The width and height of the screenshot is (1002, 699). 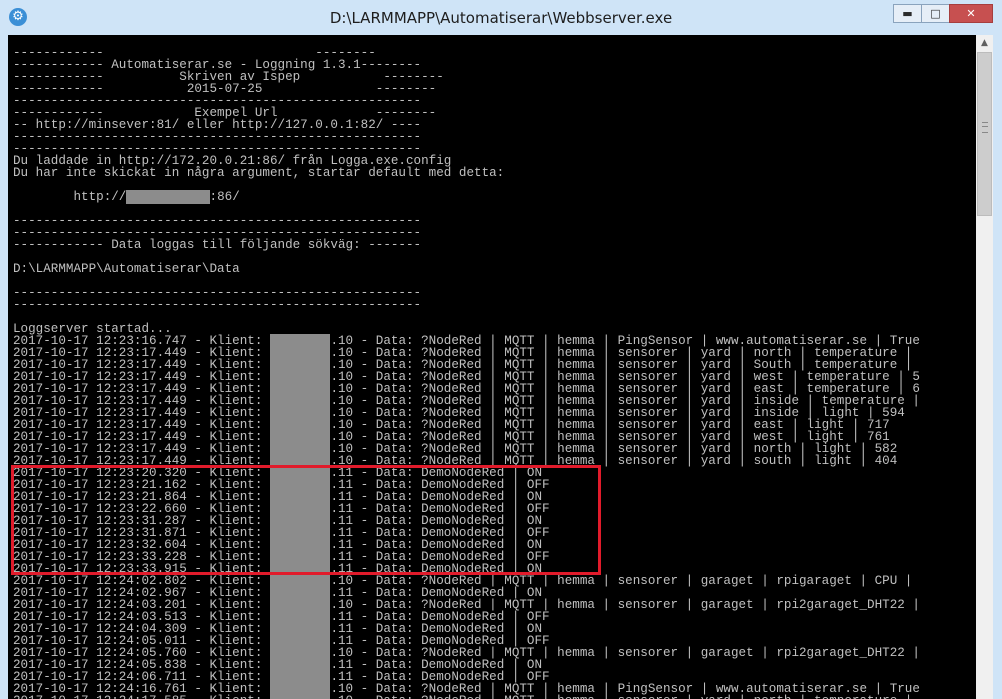 I want to click on window-title: D:\LARMMAPP\Automatiserar\Webbserver.exe, so click(x=501, y=18).